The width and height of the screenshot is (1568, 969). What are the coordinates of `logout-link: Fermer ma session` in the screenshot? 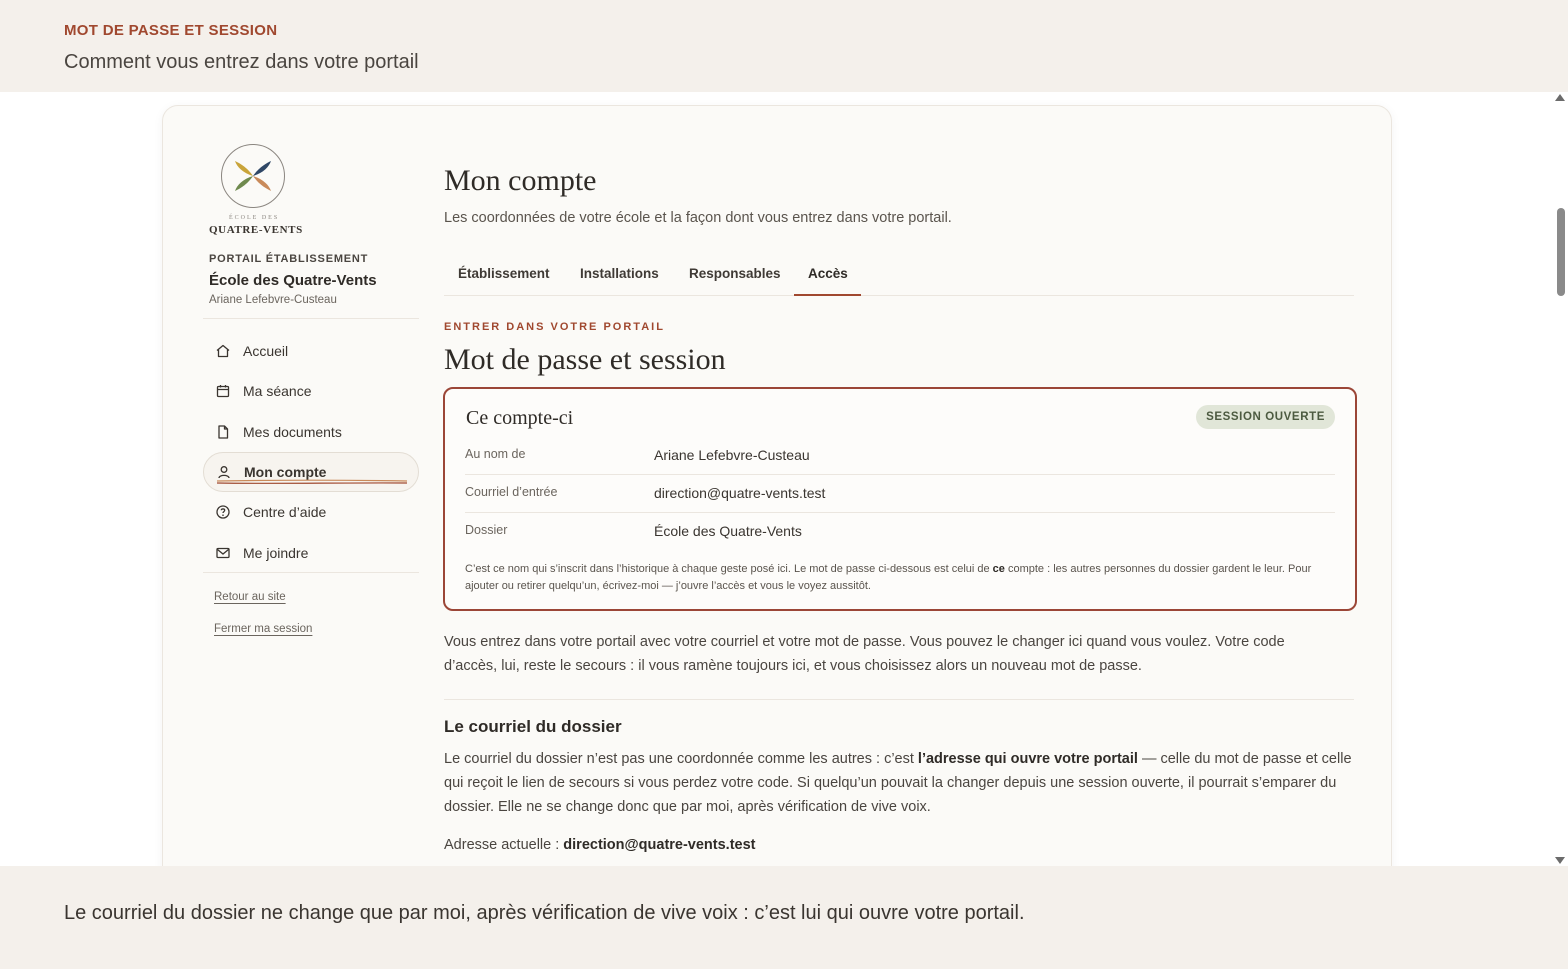 It's located at (263, 629).